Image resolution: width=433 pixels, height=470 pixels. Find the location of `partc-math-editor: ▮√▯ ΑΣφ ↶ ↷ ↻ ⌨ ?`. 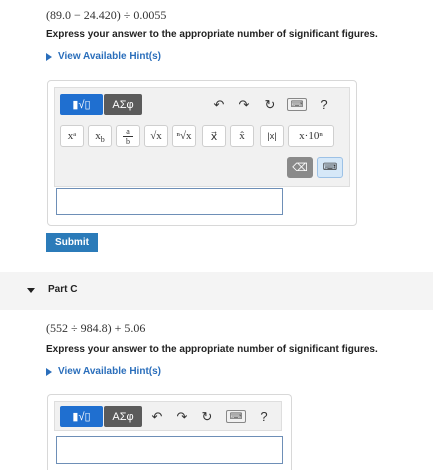

partc-math-editor: ▮√▯ ΑΣφ ↶ ↷ ↻ ⌨ ? is located at coordinates (169, 432).